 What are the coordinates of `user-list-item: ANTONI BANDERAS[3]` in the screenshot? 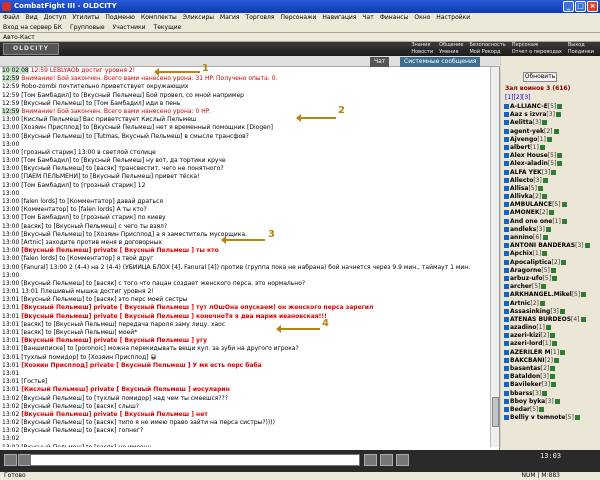 It's located at (550, 246).